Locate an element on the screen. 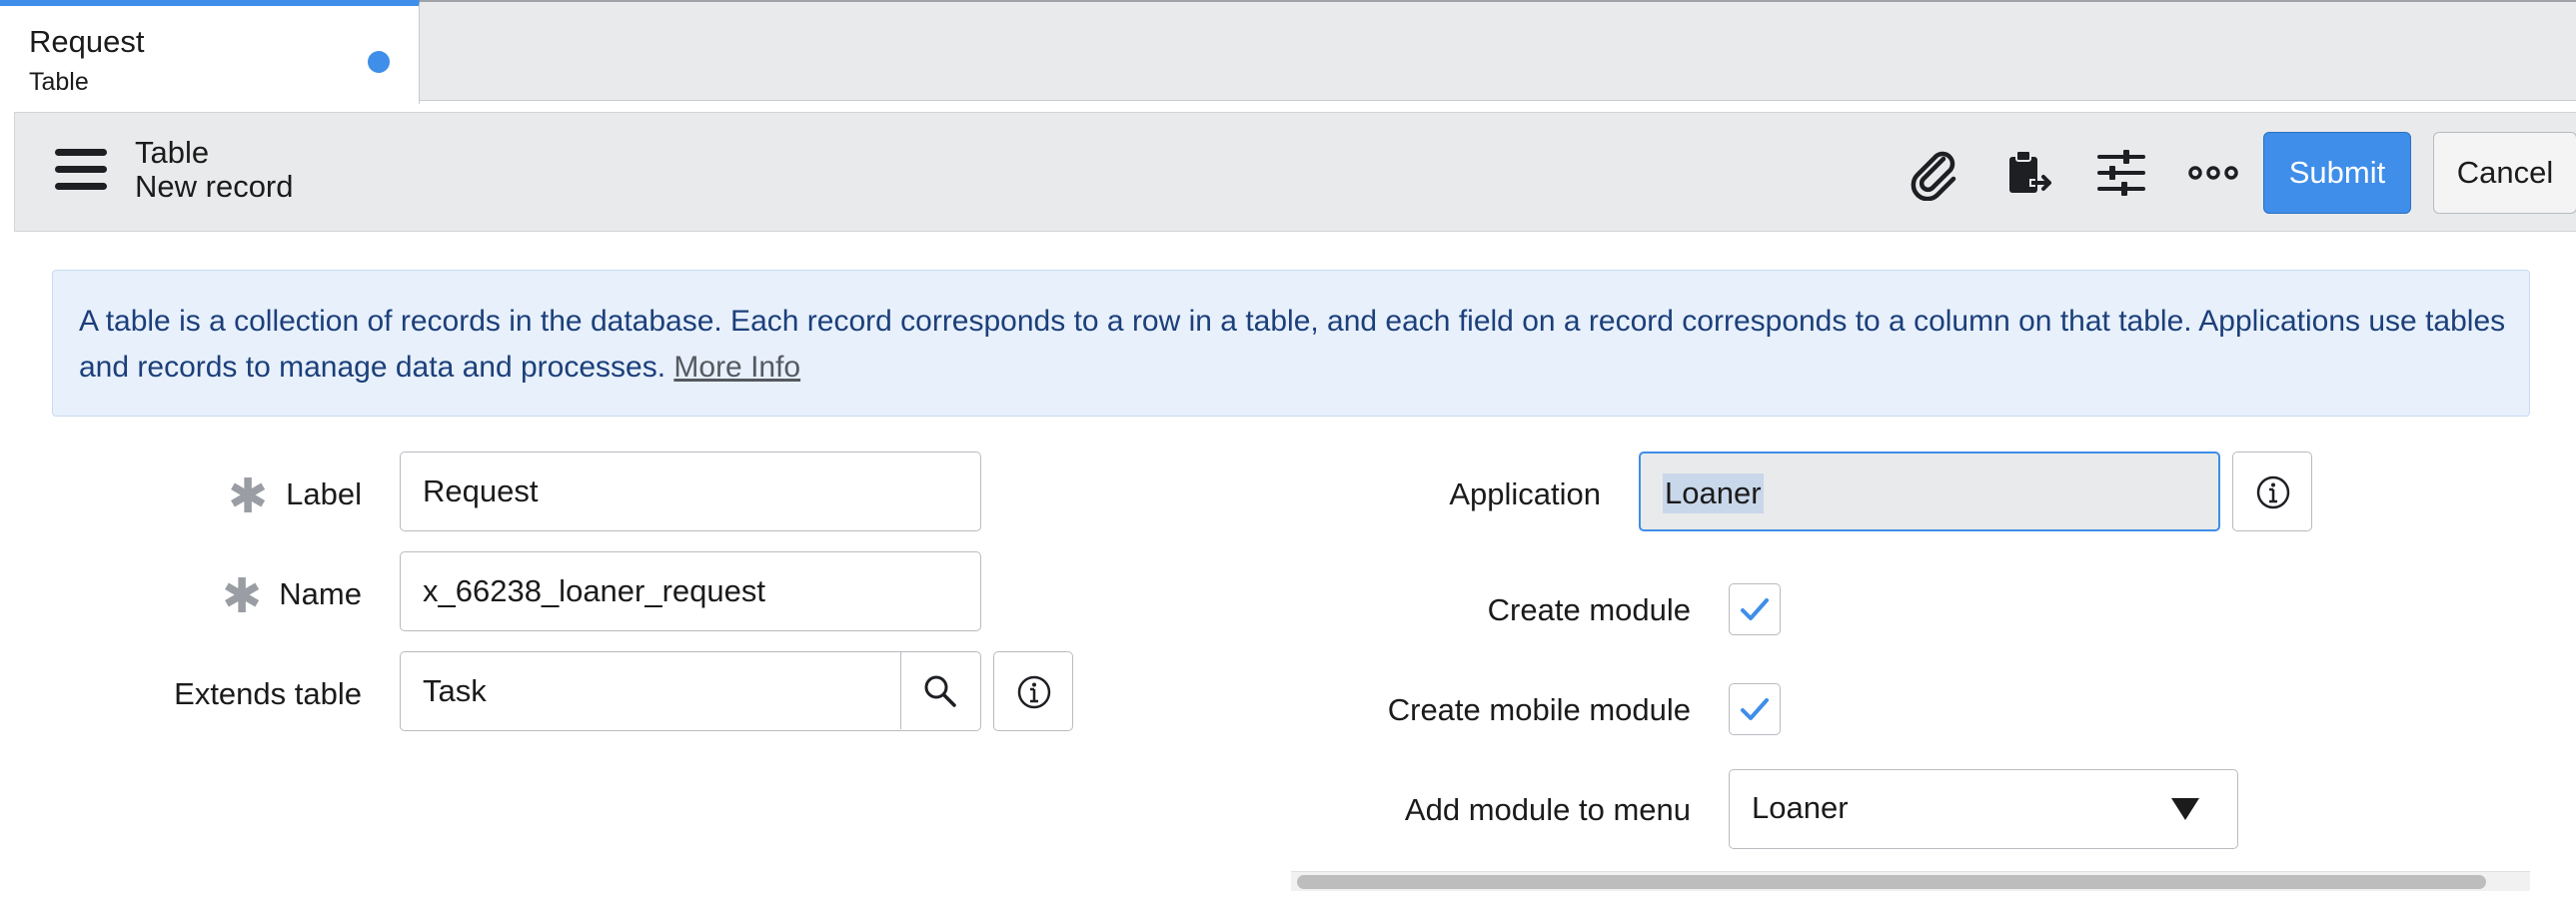 The image size is (2576, 915). extends-table-info-button is located at coordinates (1033, 691).